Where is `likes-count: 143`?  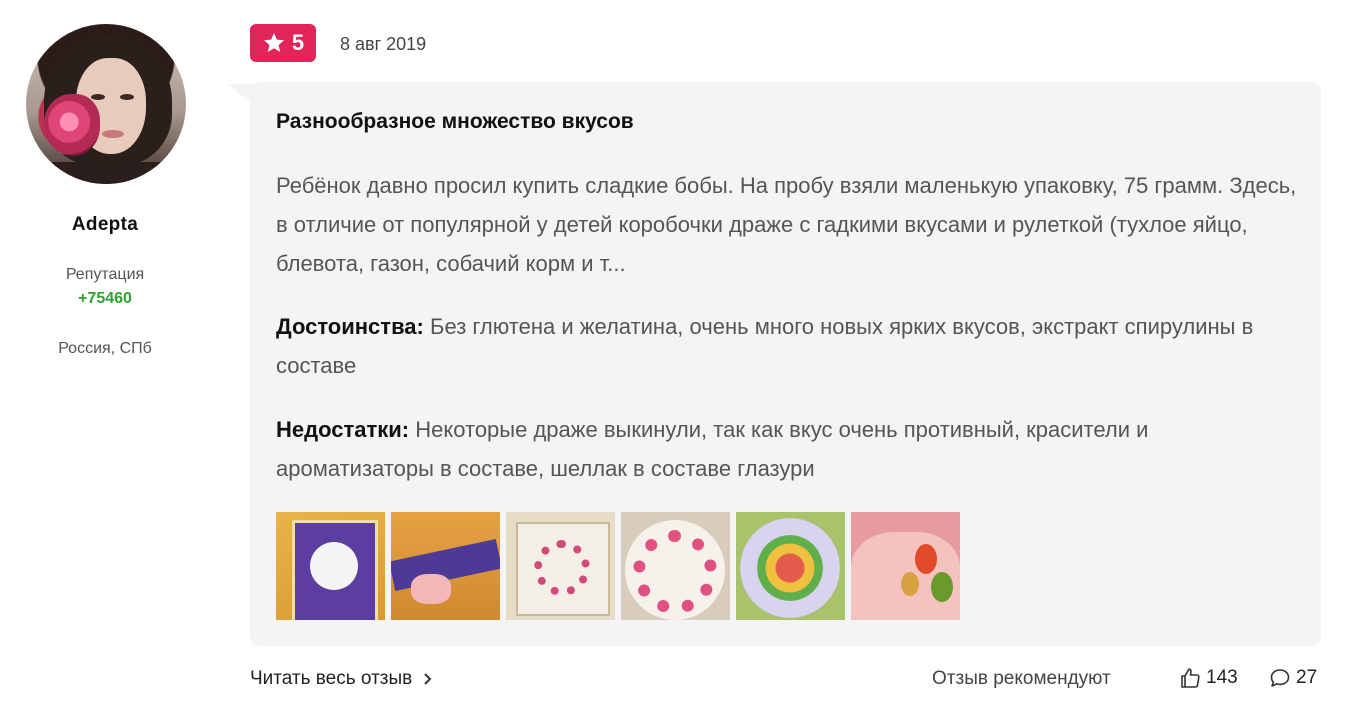 likes-count: 143 is located at coordinates (1222, 677).